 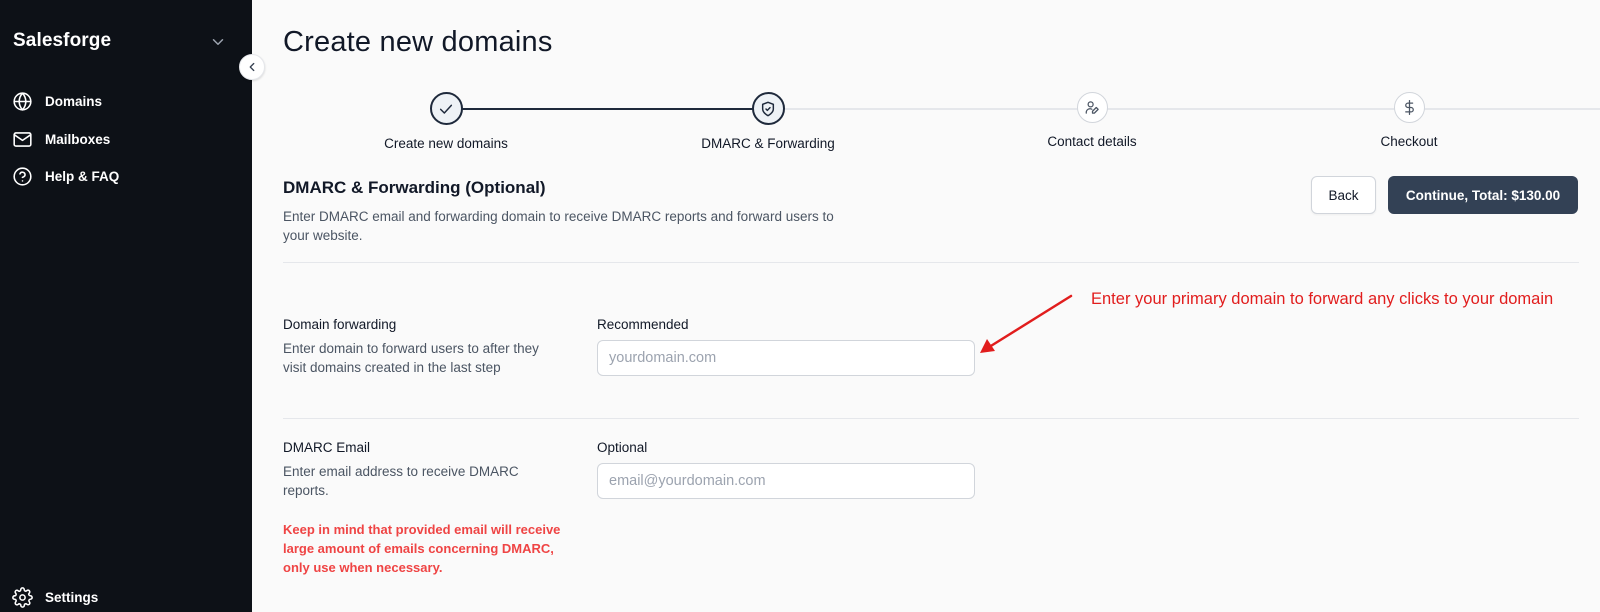 I want to click on annotation-arrow-icon, so click(x=1026, y=323).